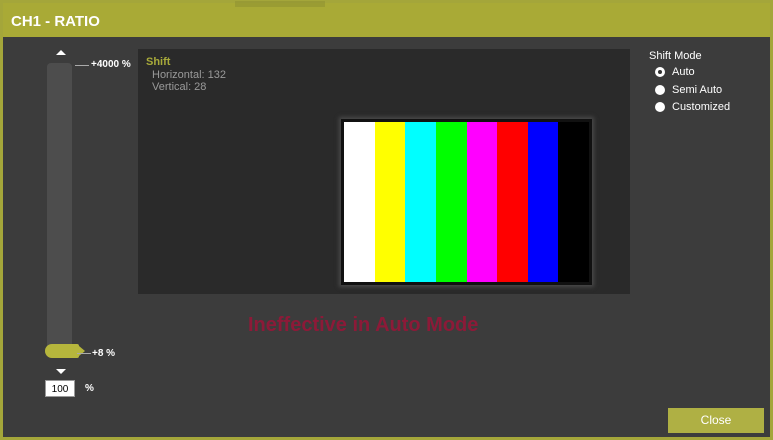  I want to click on radio-auto: Auto, so click(675, 72).